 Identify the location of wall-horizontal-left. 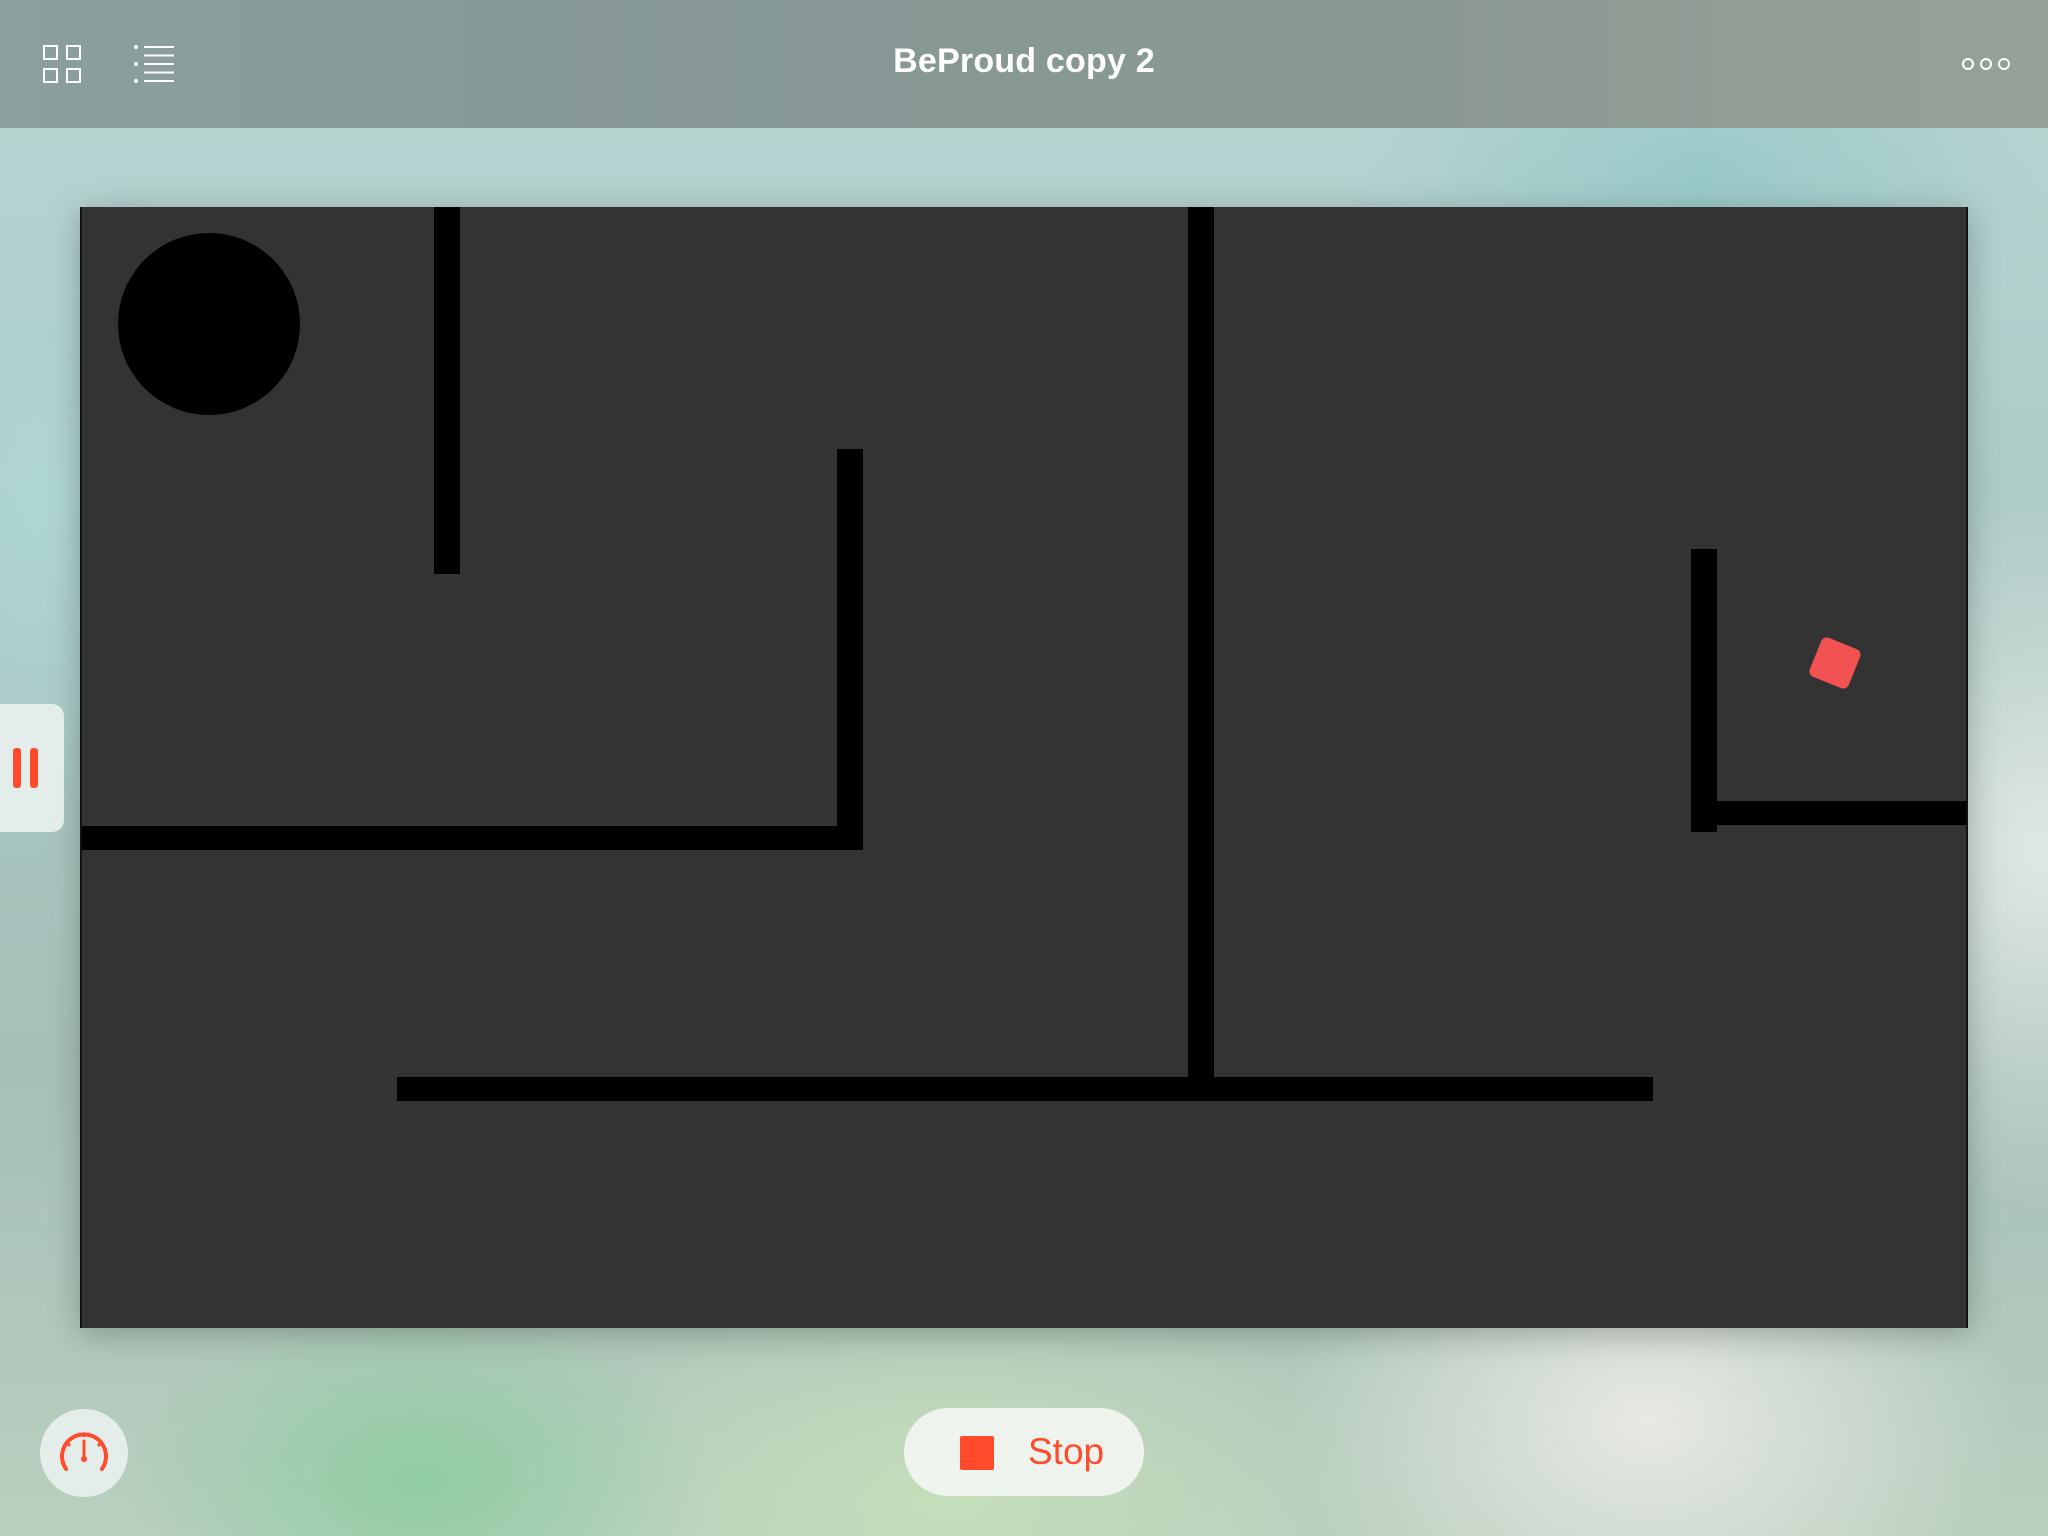
(472, 838).